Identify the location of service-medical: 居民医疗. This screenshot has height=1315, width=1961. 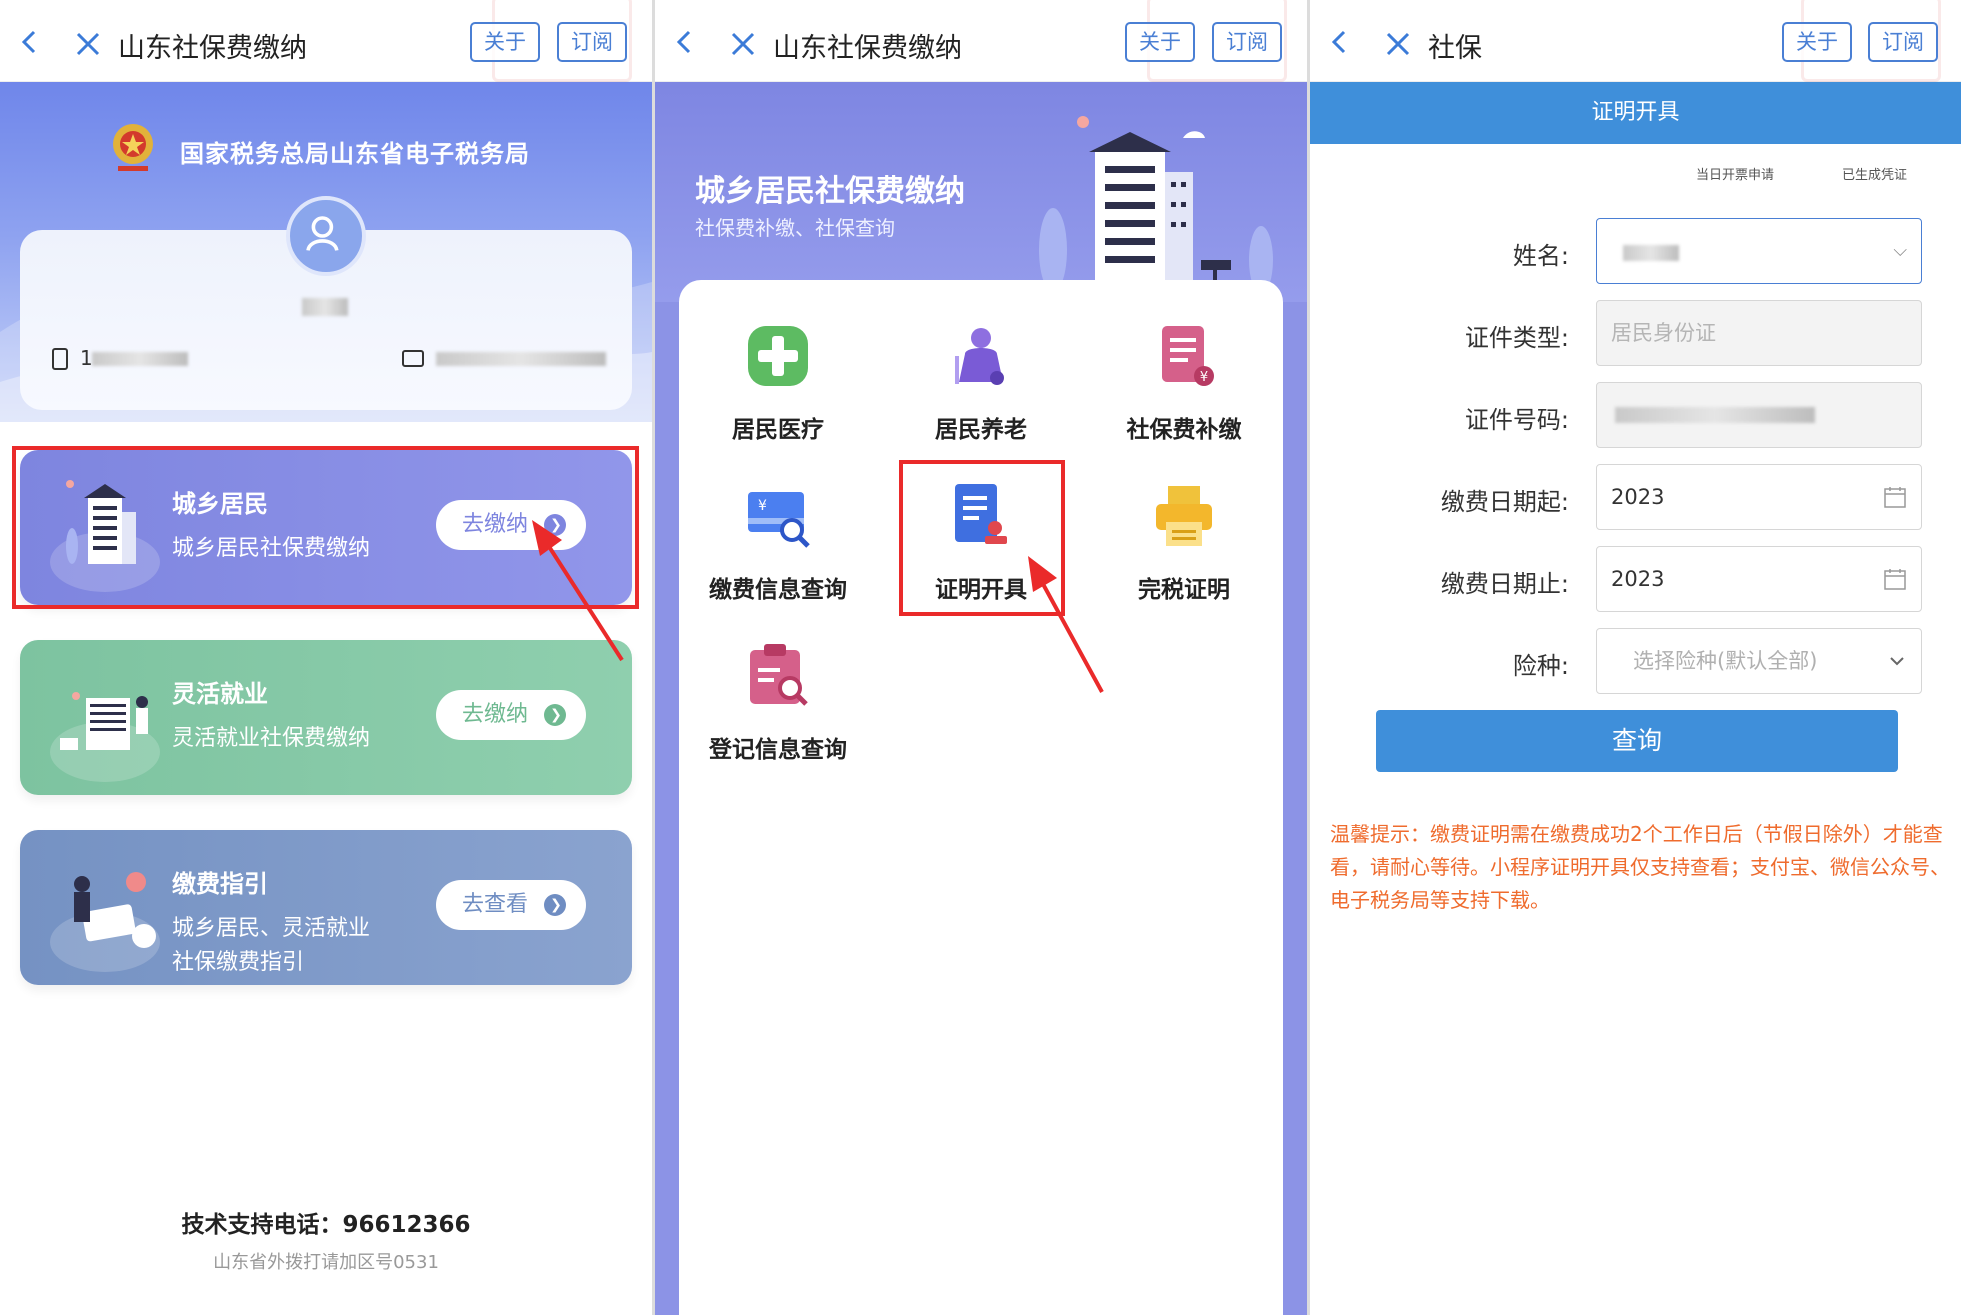
(778, 382).